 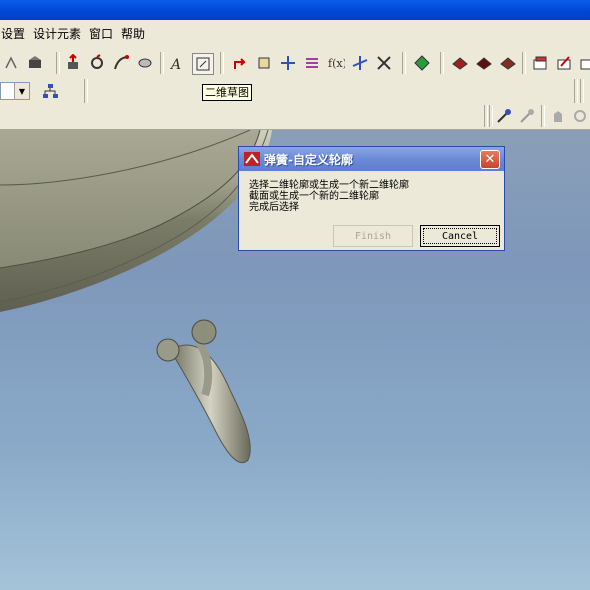 I want to click on text-icon: A, so click(x=177, y=63).